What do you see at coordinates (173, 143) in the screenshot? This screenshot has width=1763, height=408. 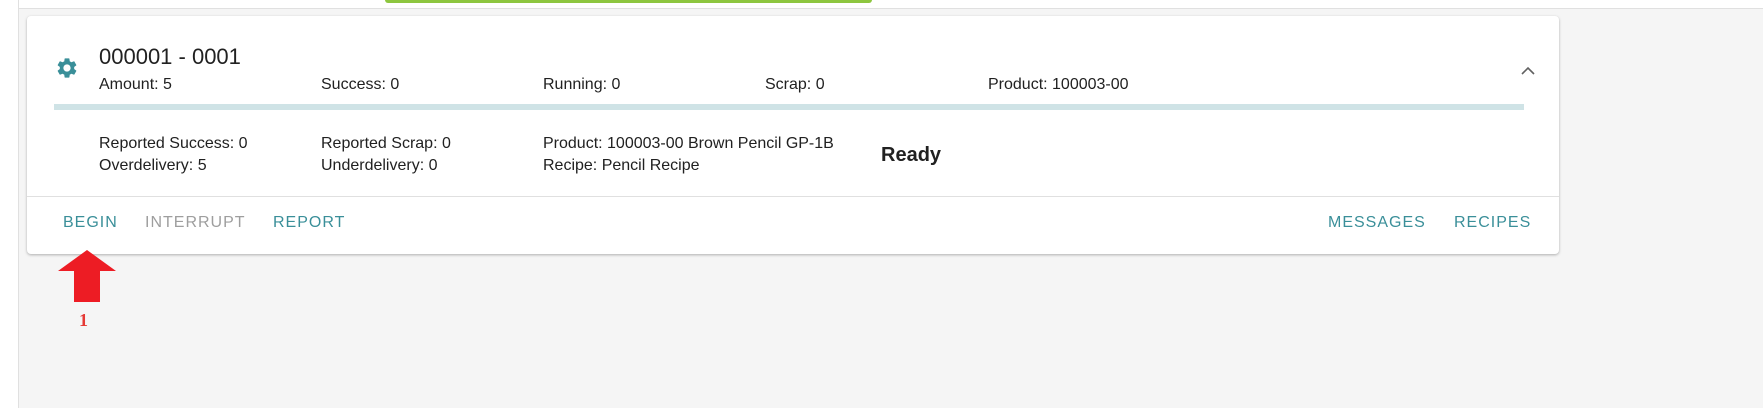 I see `reported-success: Reported Success: 0` at bounding box center [173, 143].